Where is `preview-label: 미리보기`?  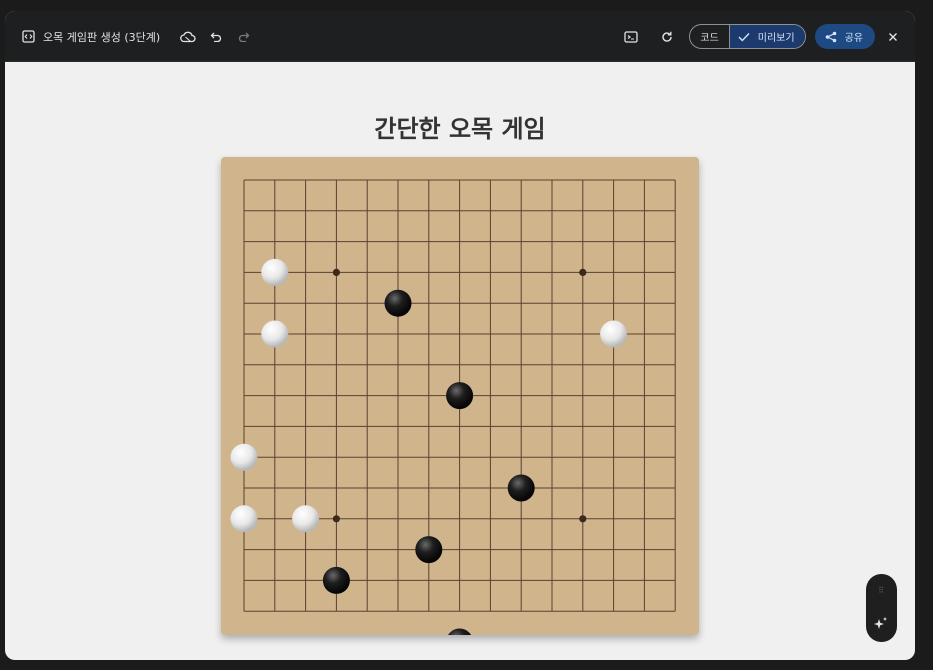
preview-label: 미리보기 is located at coordinates (776, 38).